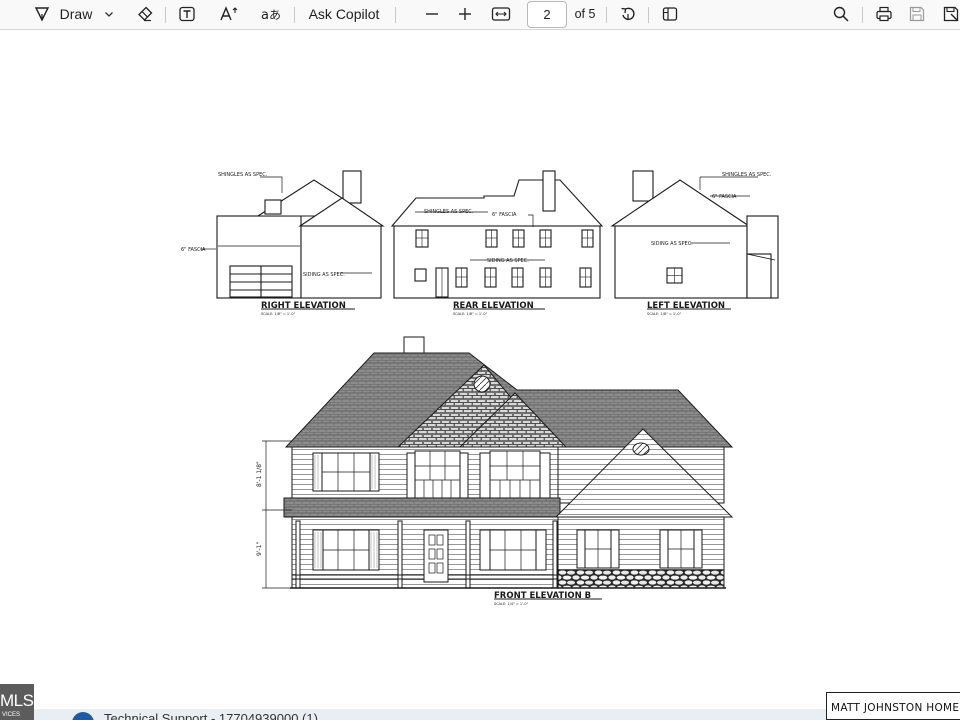 The height and width of the screenshot is (720, 960). What do you see at coordinates (275, 15) in the screenshot?
I see `svg-text: あ` at bounding box center [275, 15].